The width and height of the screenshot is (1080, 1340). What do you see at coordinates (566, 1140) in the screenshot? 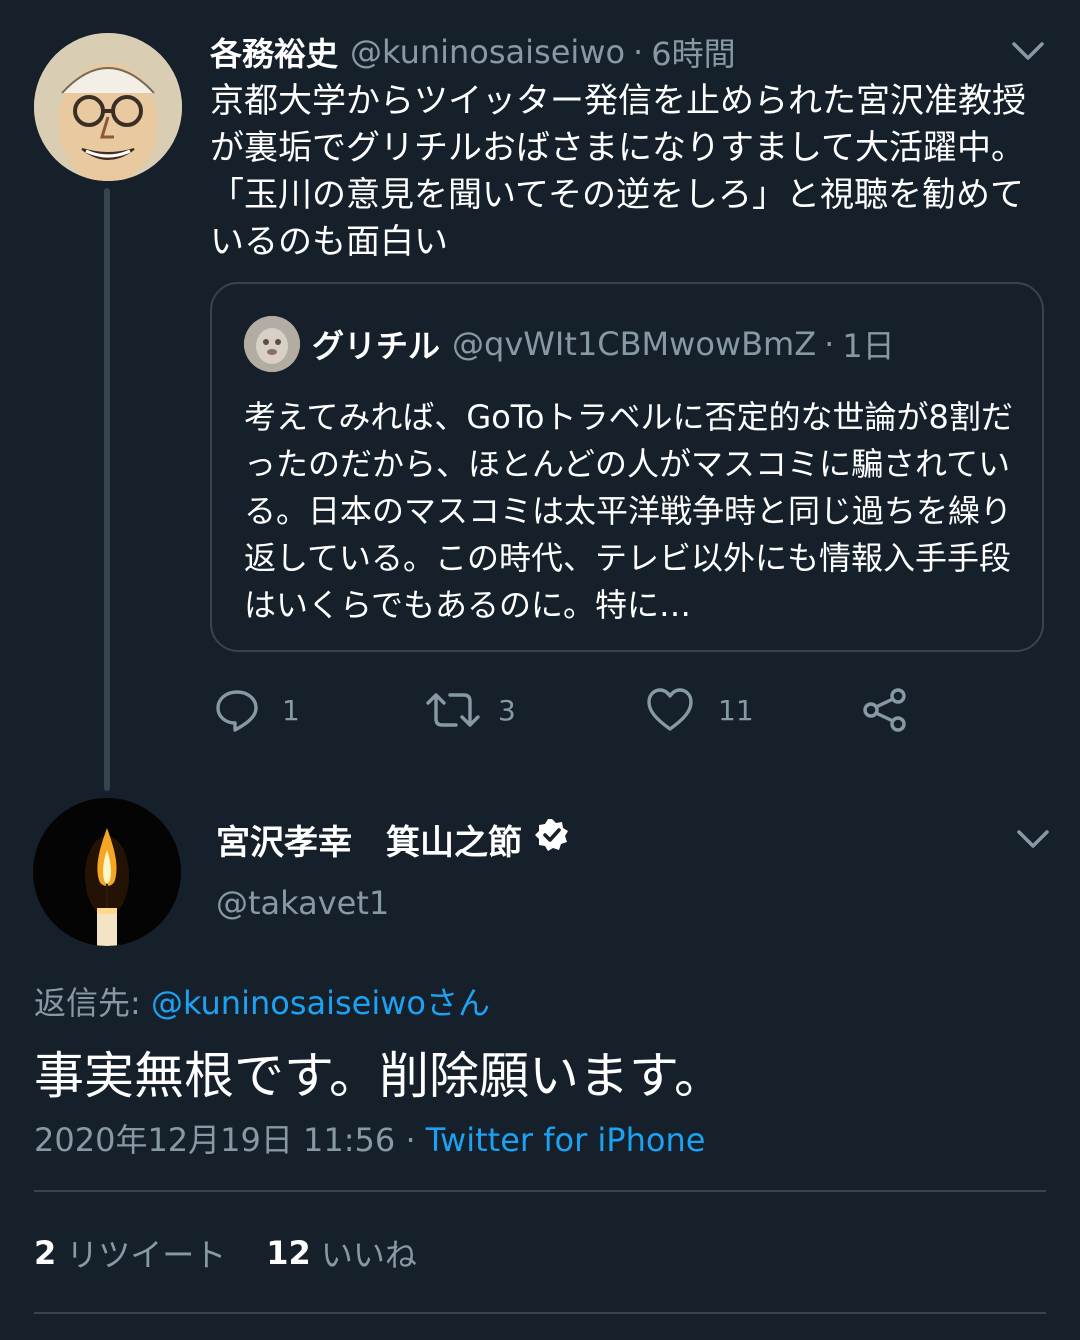
I see `tweet-source-link: Twitter for iPhone` at bounding box center [566, 1140].